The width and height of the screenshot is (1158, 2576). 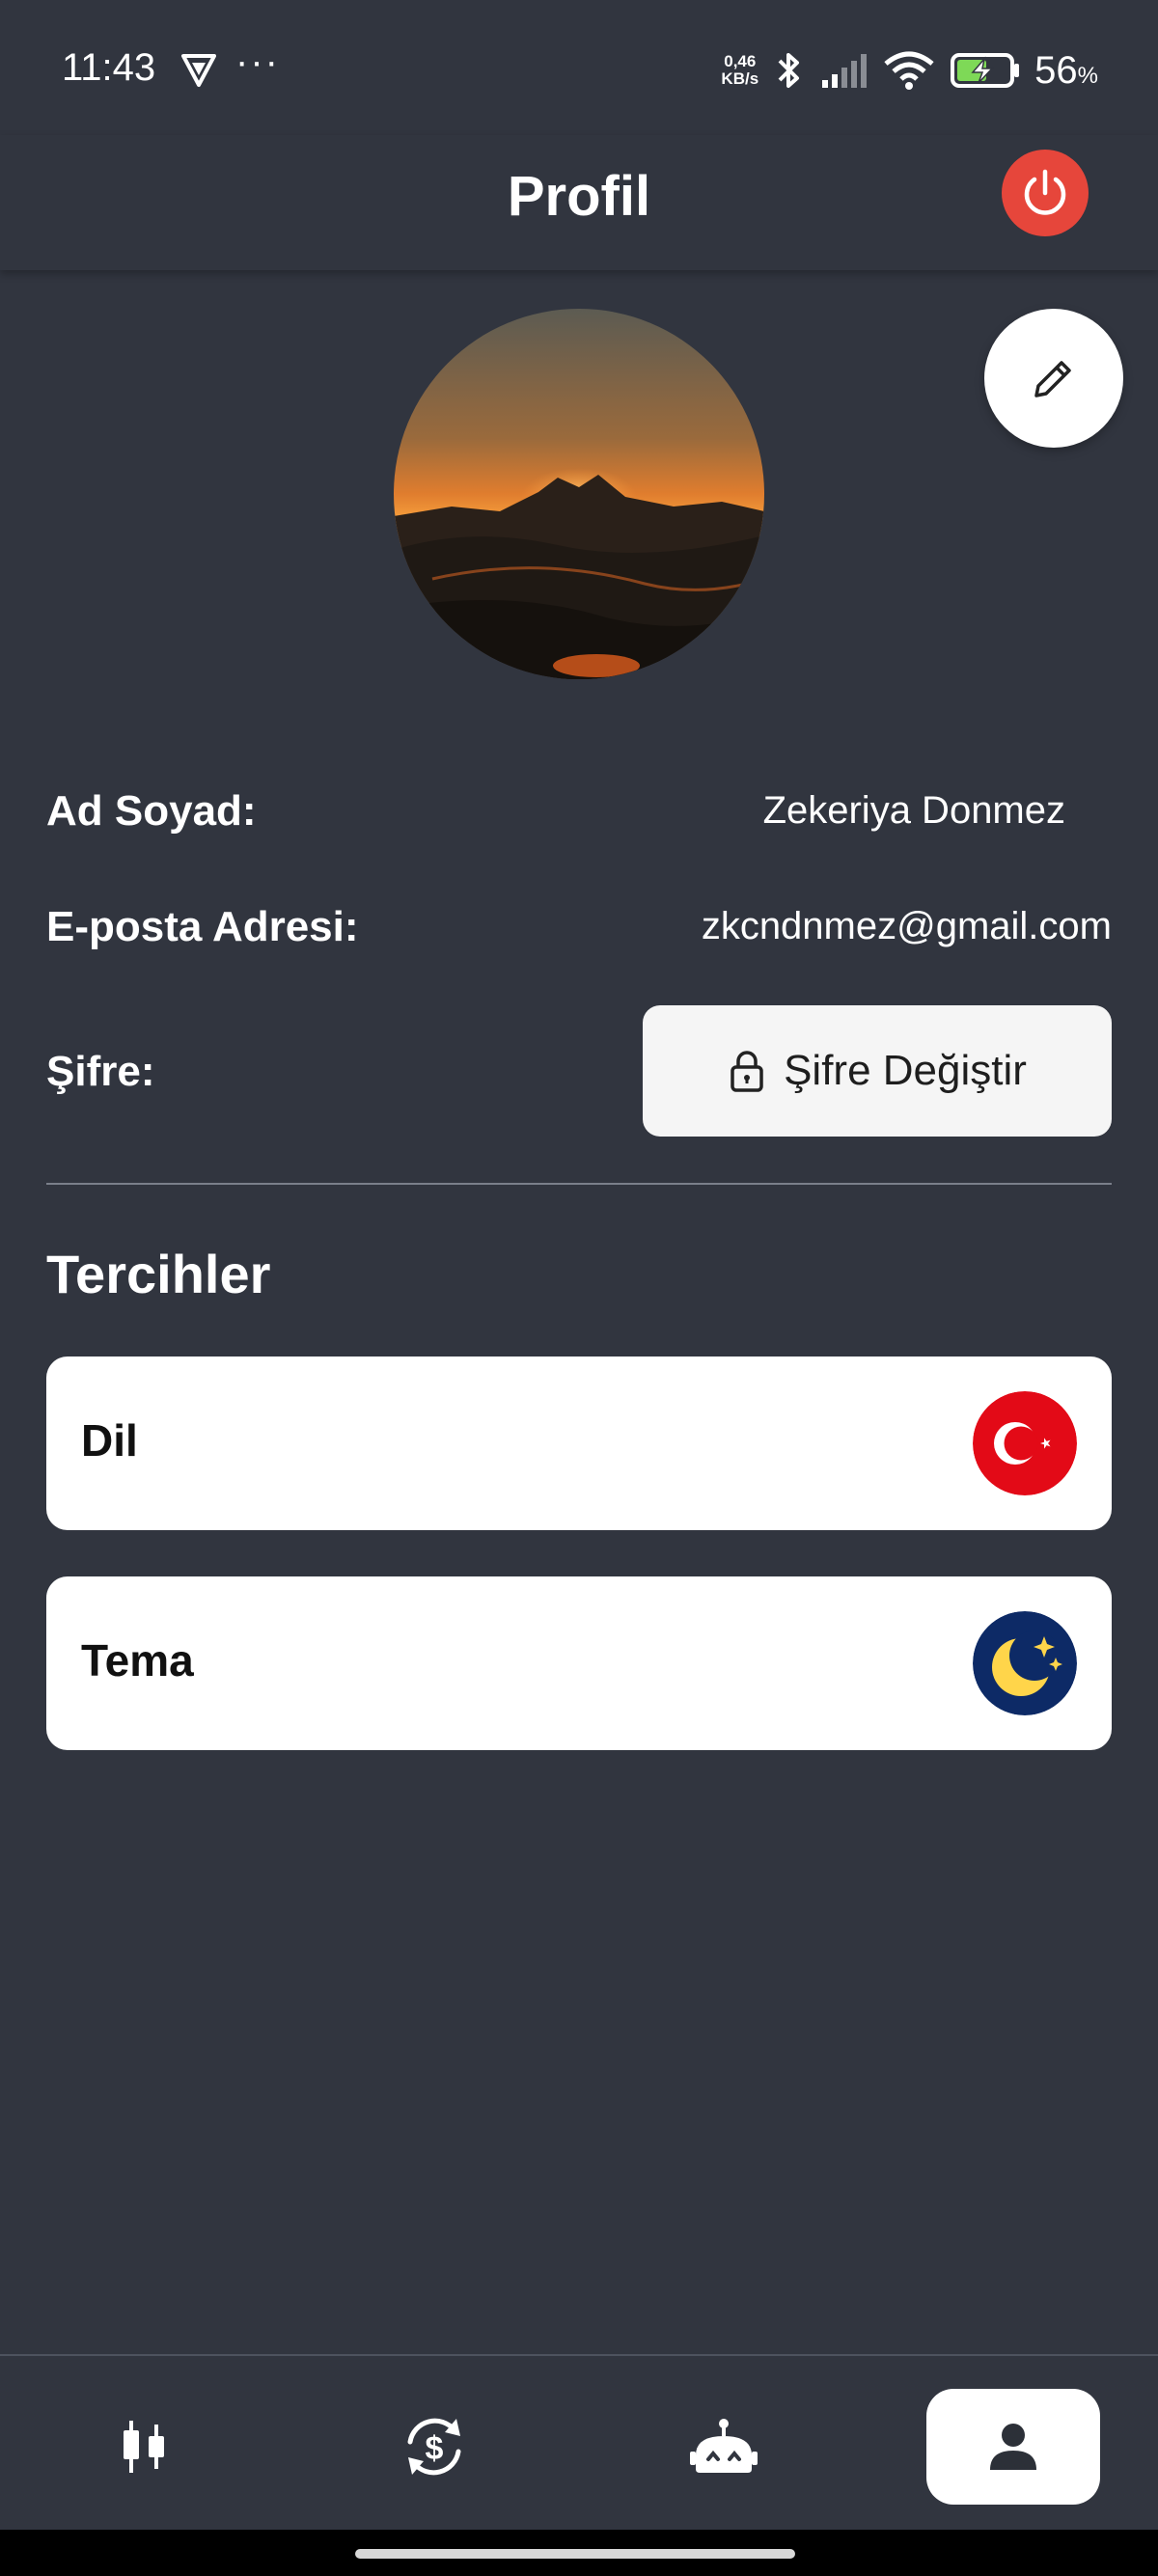 What do you see at coordinates (1066, 70) in the screenshot?
I see `battery-percent: 56%` at bounding box center [1066, 70].